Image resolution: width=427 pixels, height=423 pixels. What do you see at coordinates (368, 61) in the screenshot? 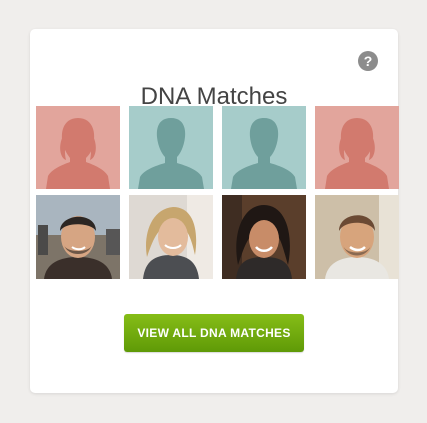
I see `question-mark-icon: ?` at bounding box center [368, 61].